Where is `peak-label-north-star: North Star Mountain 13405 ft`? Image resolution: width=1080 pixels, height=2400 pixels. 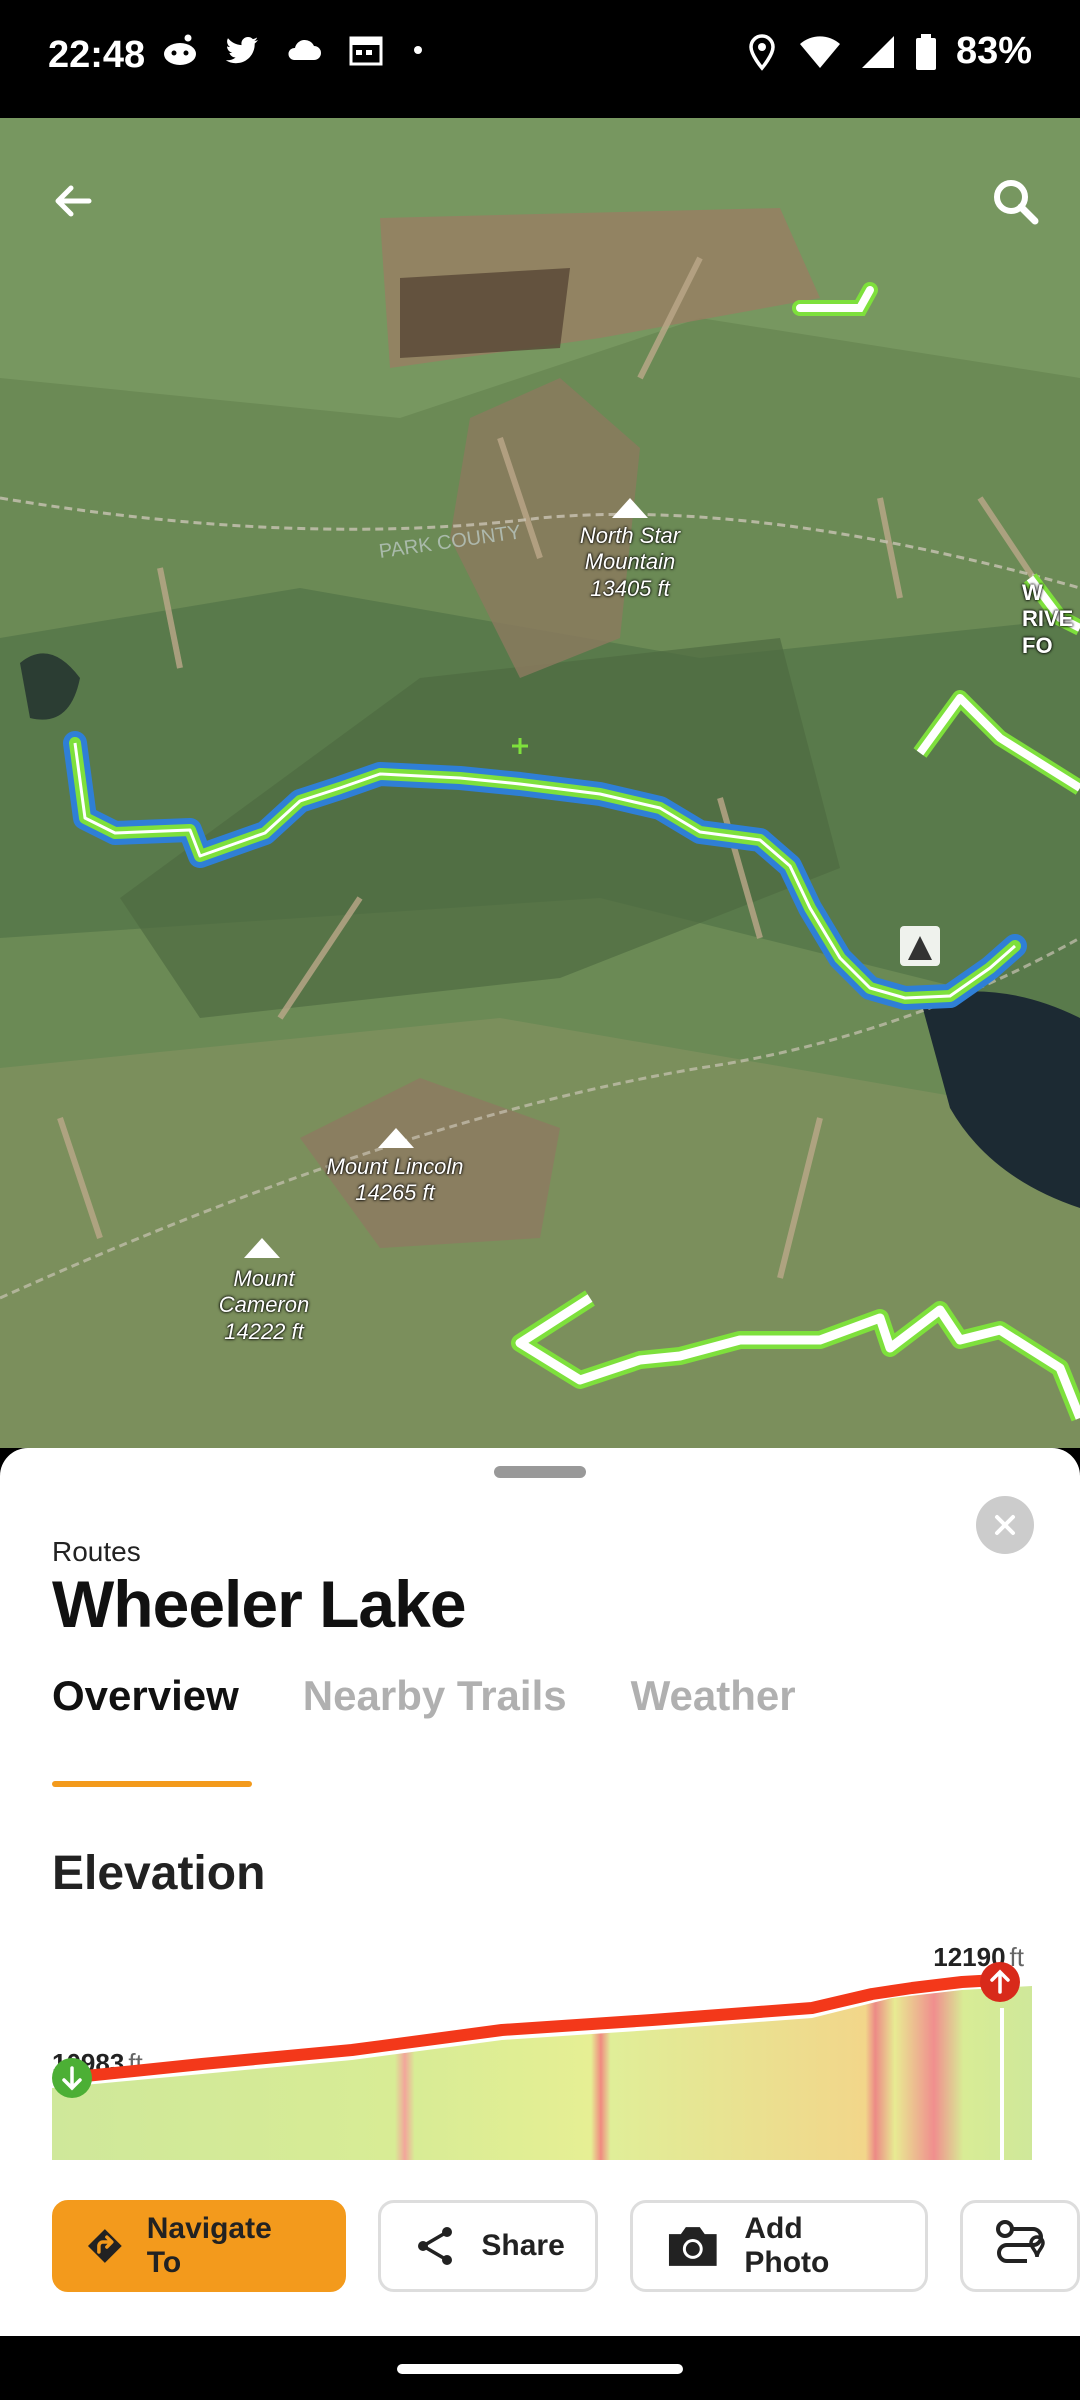
peak-label-north-star: North Star Mountain 13405 ft is located at coordinates (630, 562).